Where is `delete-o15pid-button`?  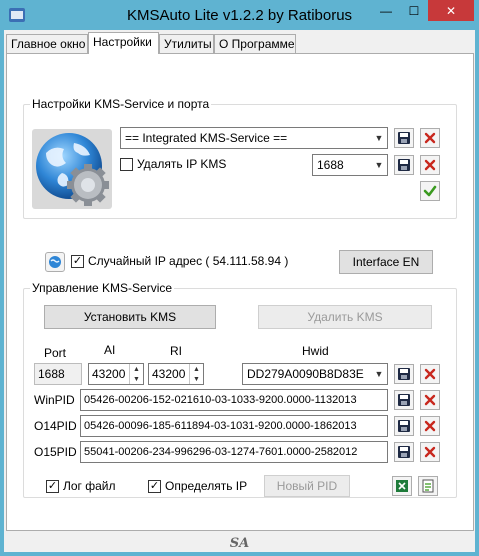
delete-o15pid-button is located at coordinates (430, 452).